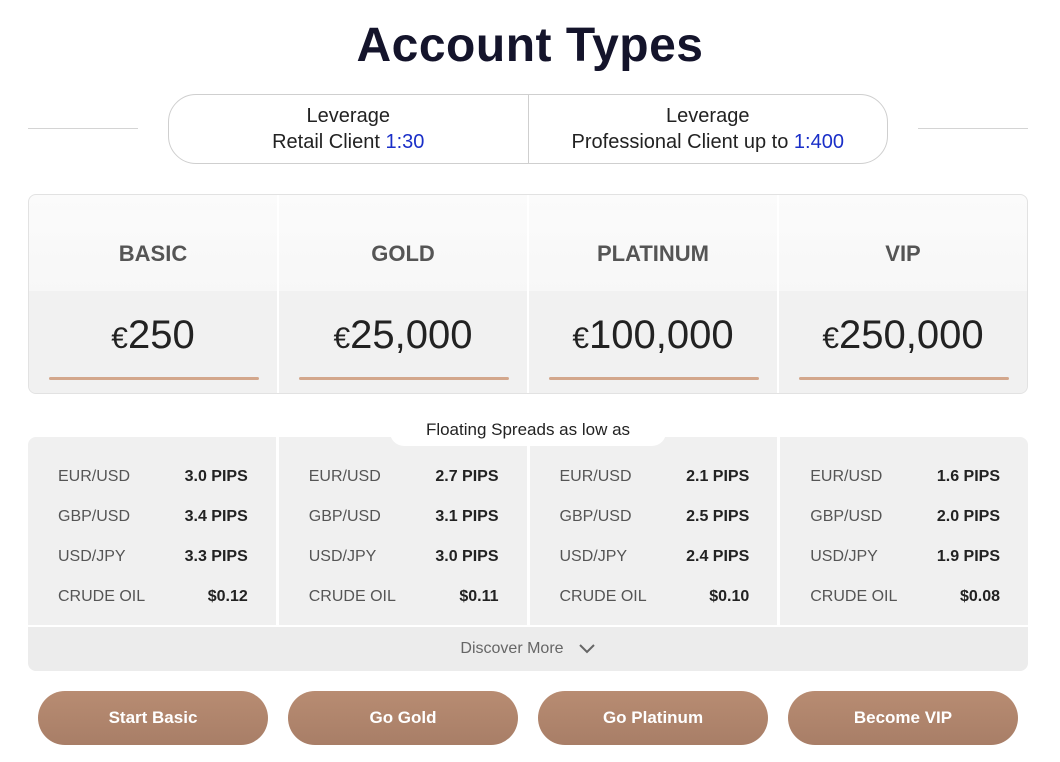  I want to click on spread-row: USD/JPY 1.9 PIPS, so click(905, 557).